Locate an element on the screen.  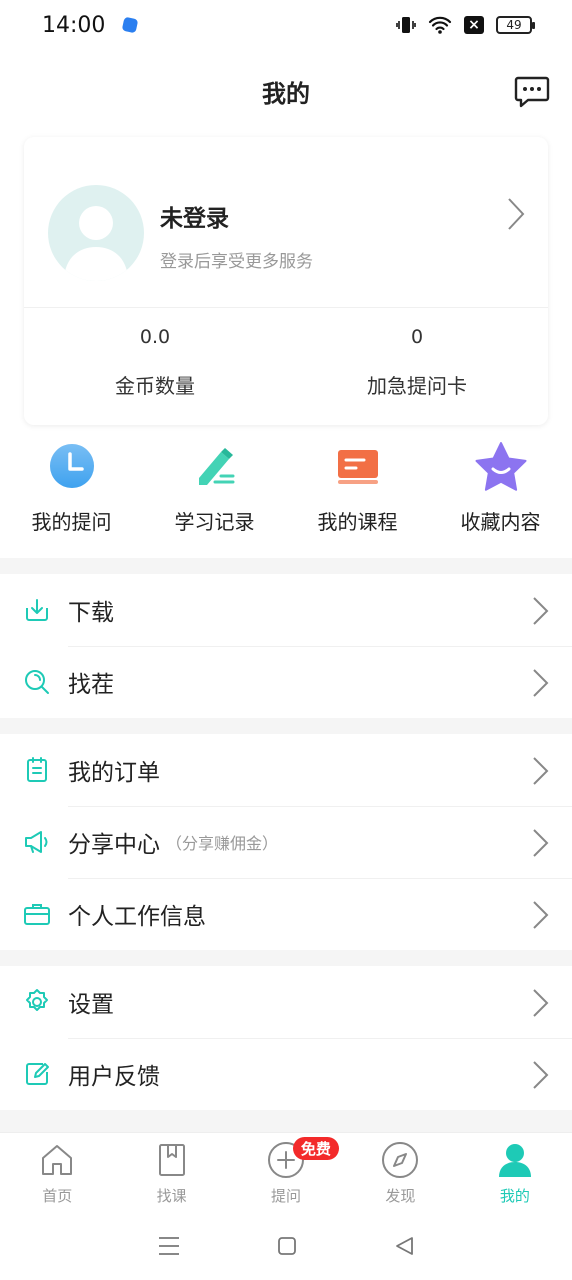
app-notification-icon is located at coordinates (130, 25).